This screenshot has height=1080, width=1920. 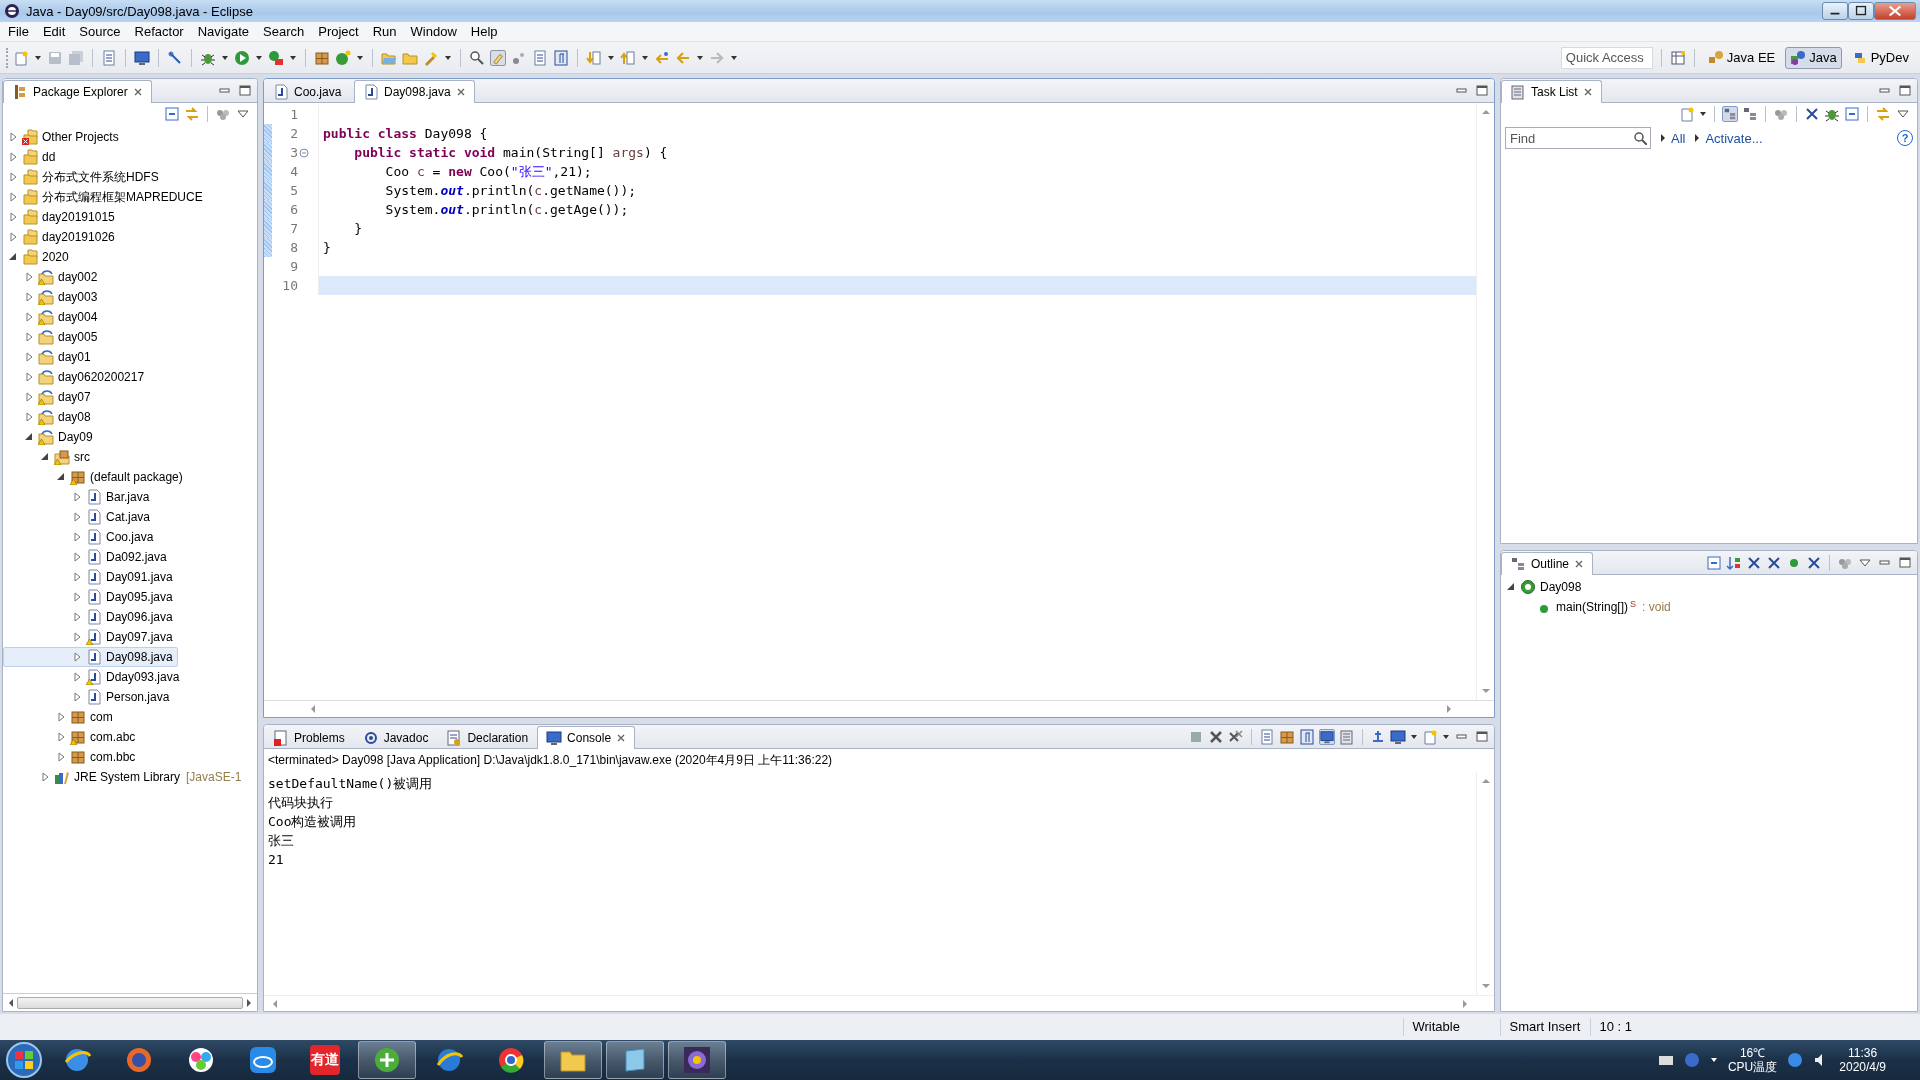 What do you see at coordinates (53, 297) in the screenshot?
I see `tree-item: day003` at bounding box center [53, 297].